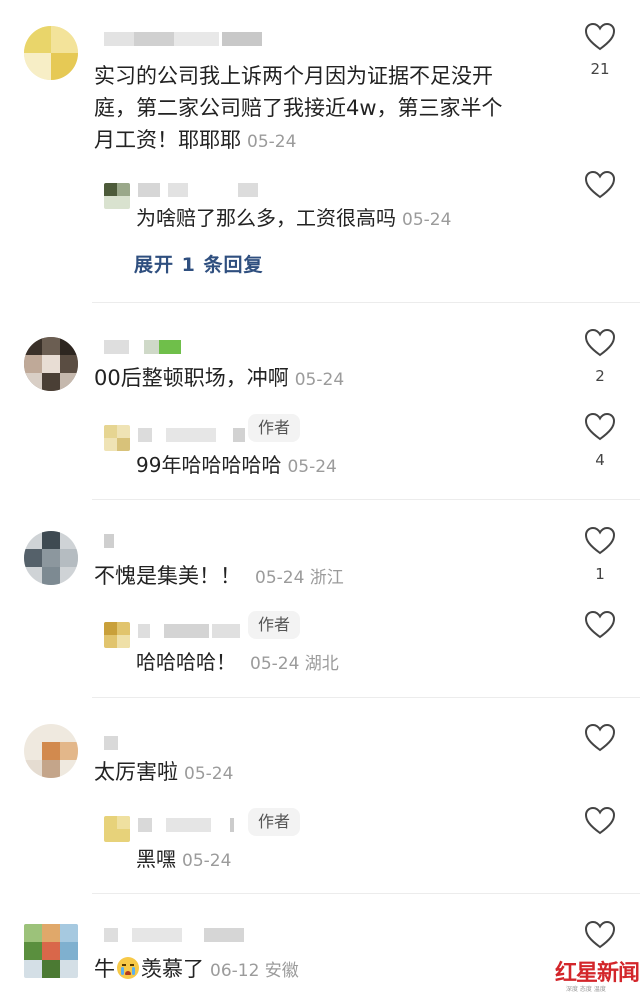 This screenshot has height=997, width=640. What do you see at coordinates (597, 973) in the screenshot?
I see `brand-watermark: 红星新闻` at bounding box center [597, 973].